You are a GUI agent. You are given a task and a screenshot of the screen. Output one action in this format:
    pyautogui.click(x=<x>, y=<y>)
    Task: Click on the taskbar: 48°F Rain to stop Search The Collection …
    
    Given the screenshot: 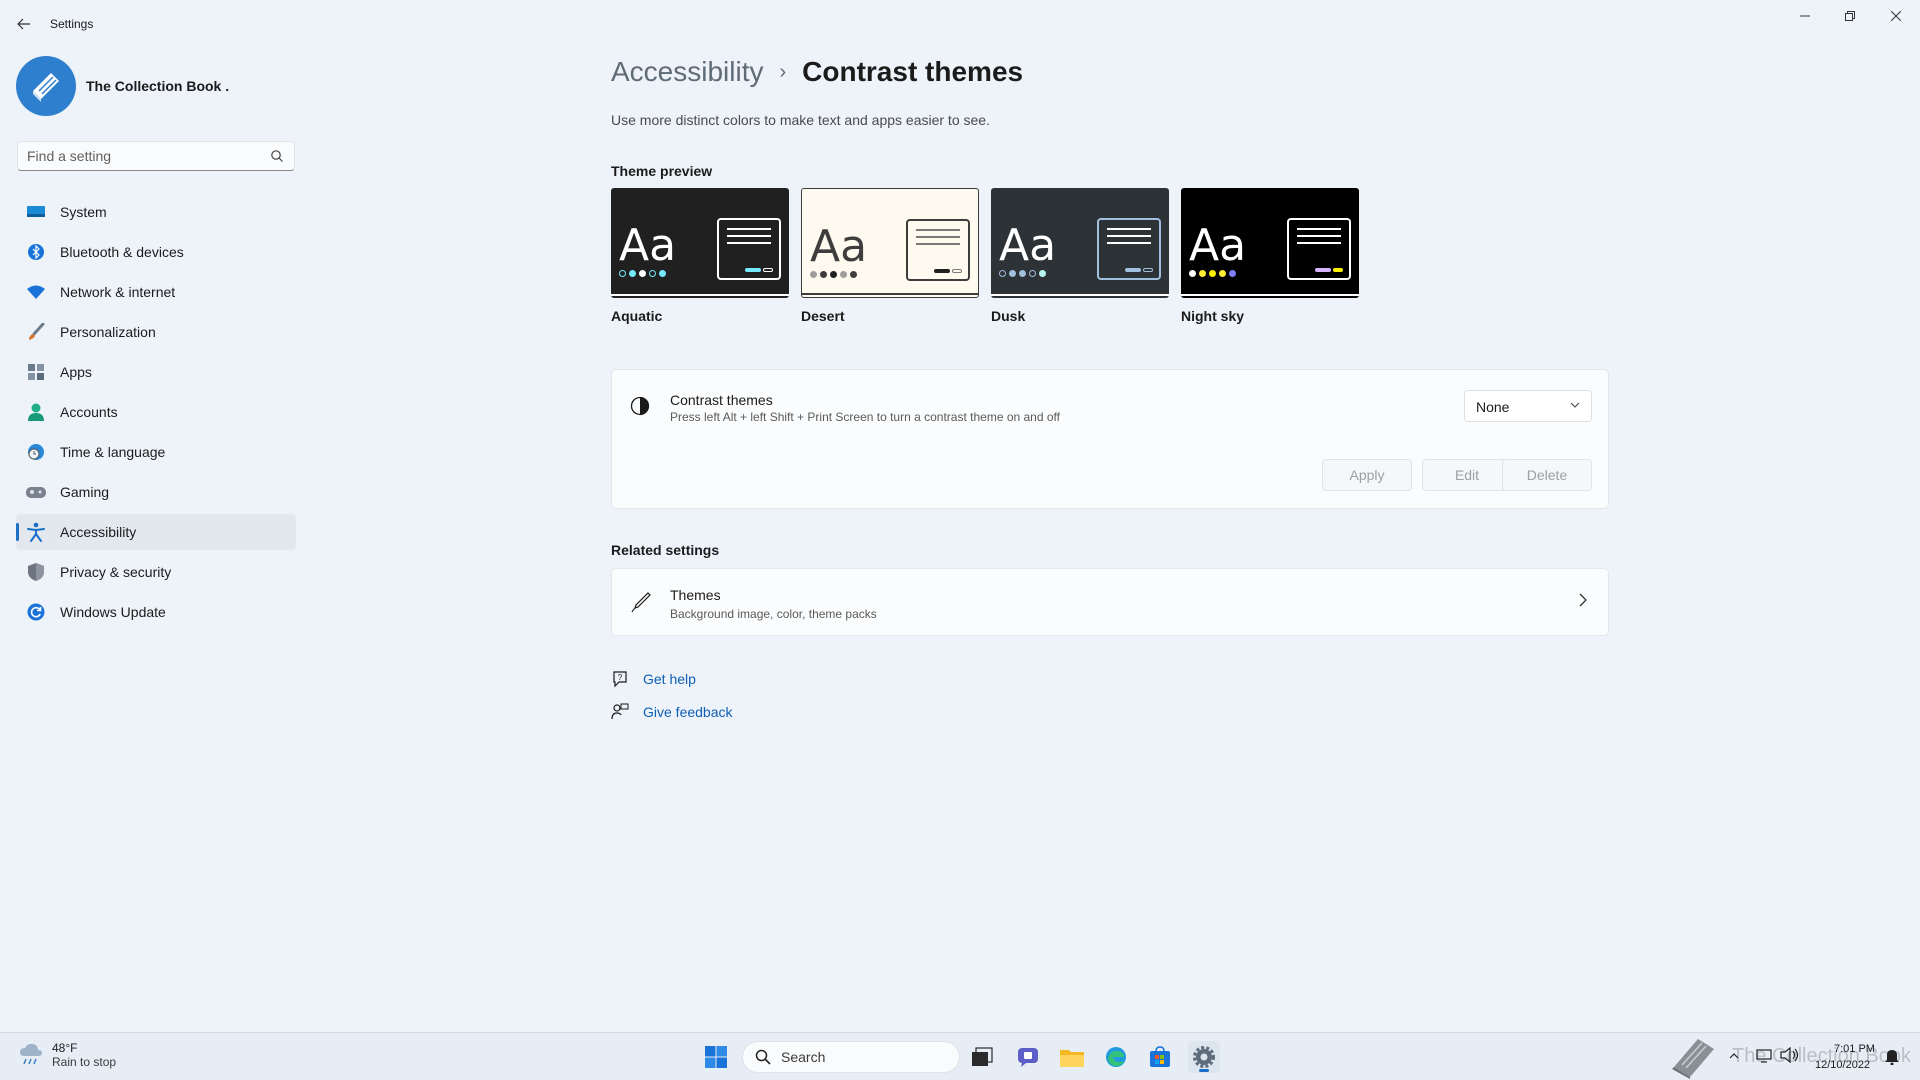 What is the action you would take?
    pyautogui.click(x=960, y=1056)
    